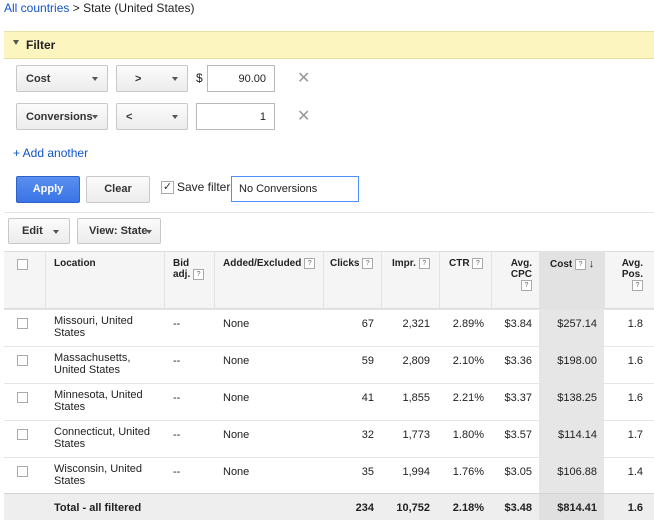  I want to click on header-bid-line1: Bid, so click(181, 263).